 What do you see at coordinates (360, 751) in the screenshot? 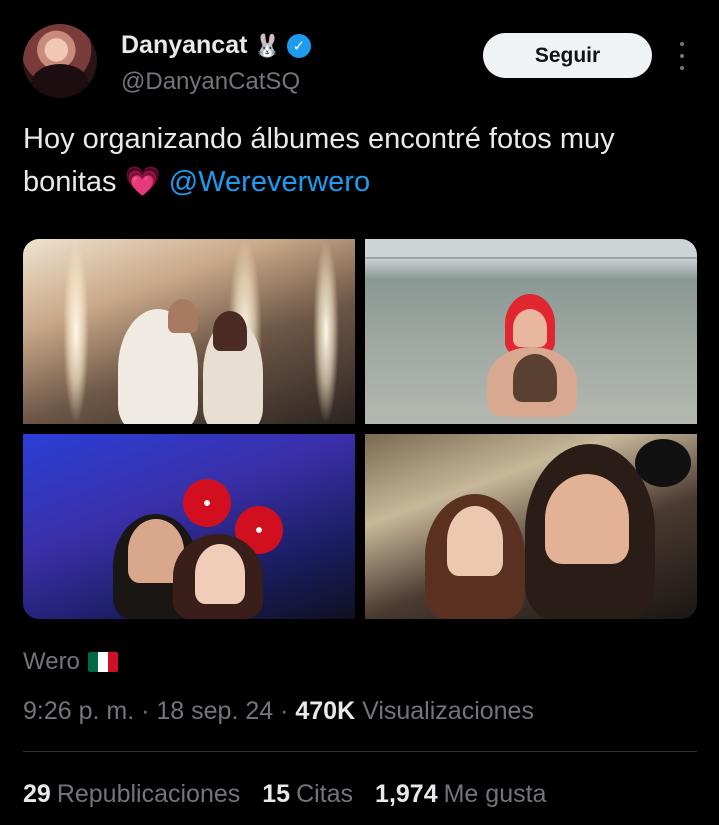
I see `divider` at bounding box center [360, 751].